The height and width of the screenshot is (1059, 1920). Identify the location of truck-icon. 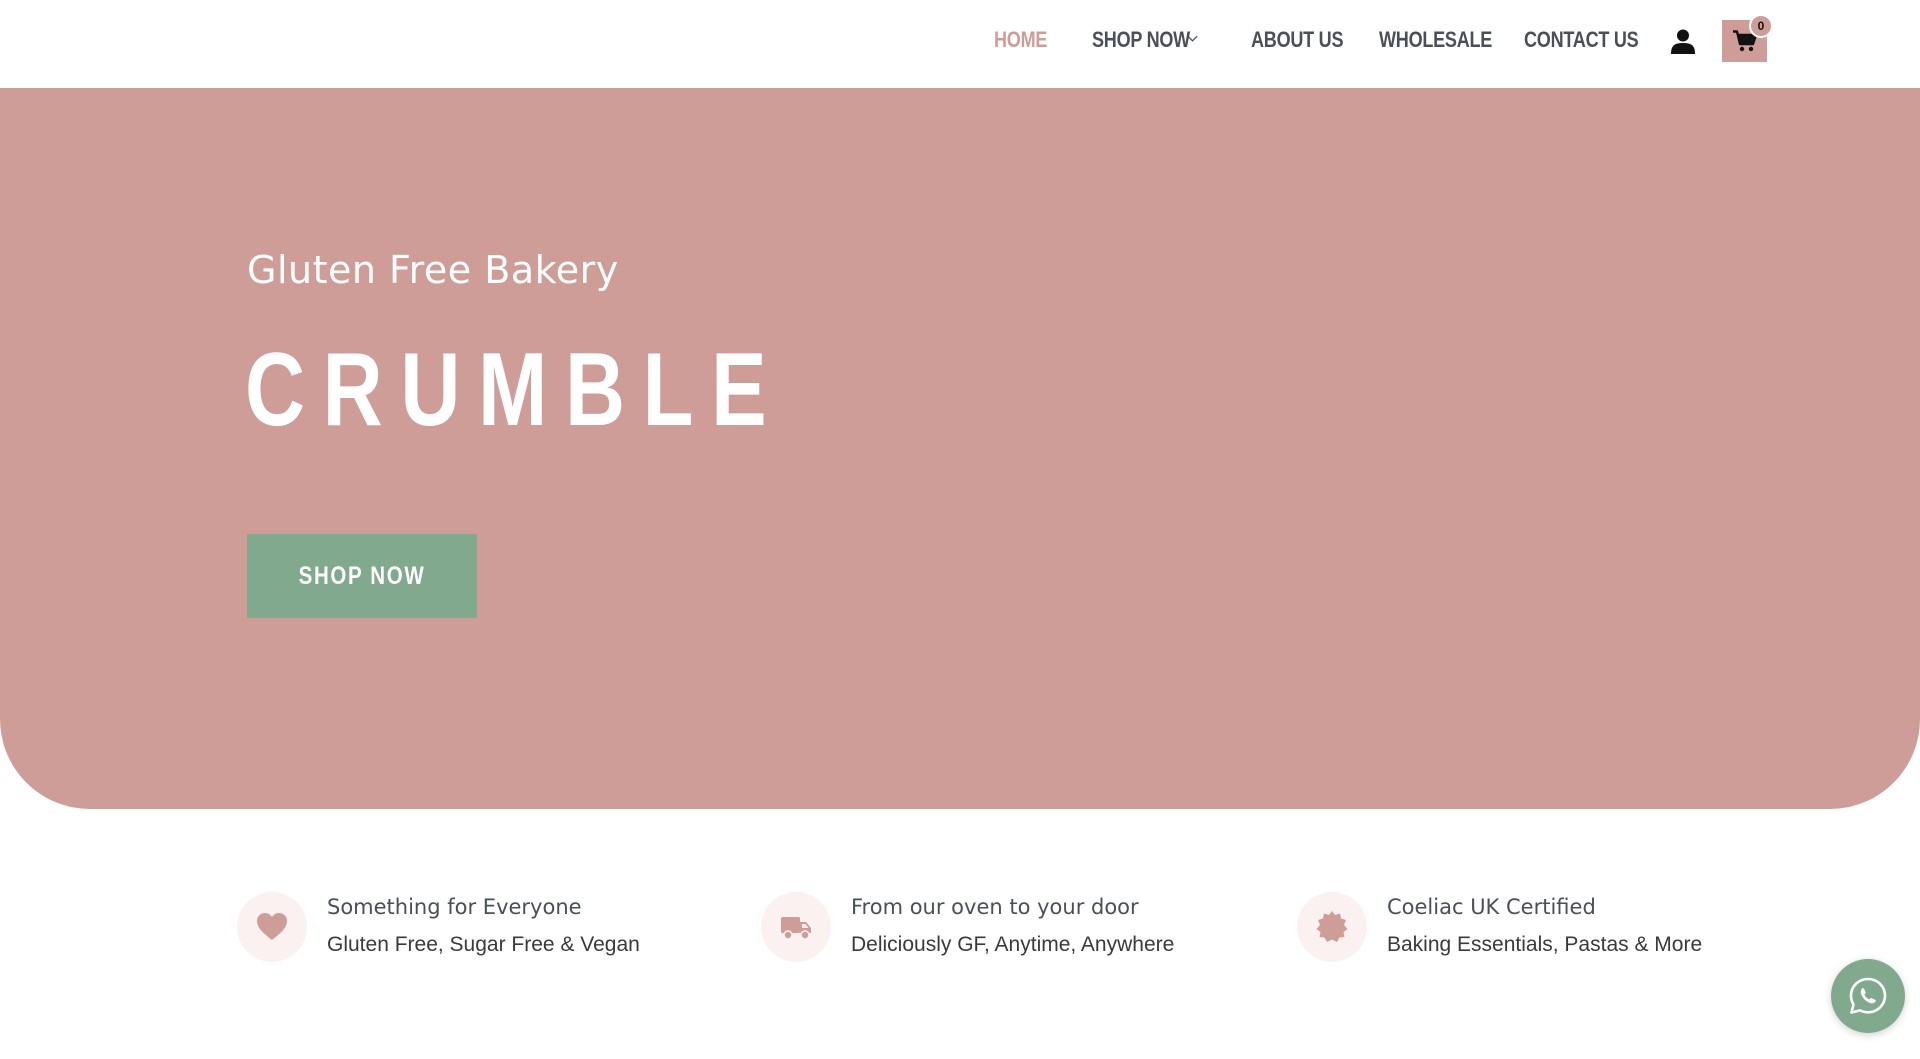
(796, 928).